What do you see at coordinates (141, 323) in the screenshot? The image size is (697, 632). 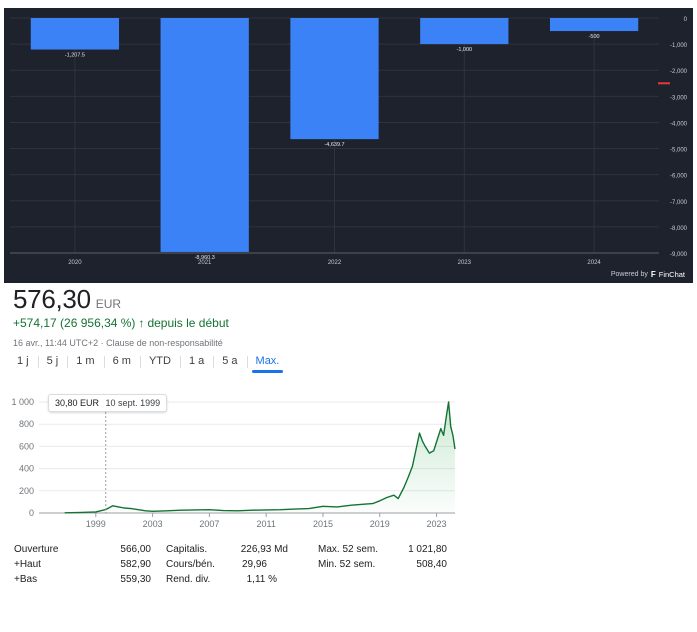 I see `arrow-up-icon: ↑` at bounding box center [141, 323].